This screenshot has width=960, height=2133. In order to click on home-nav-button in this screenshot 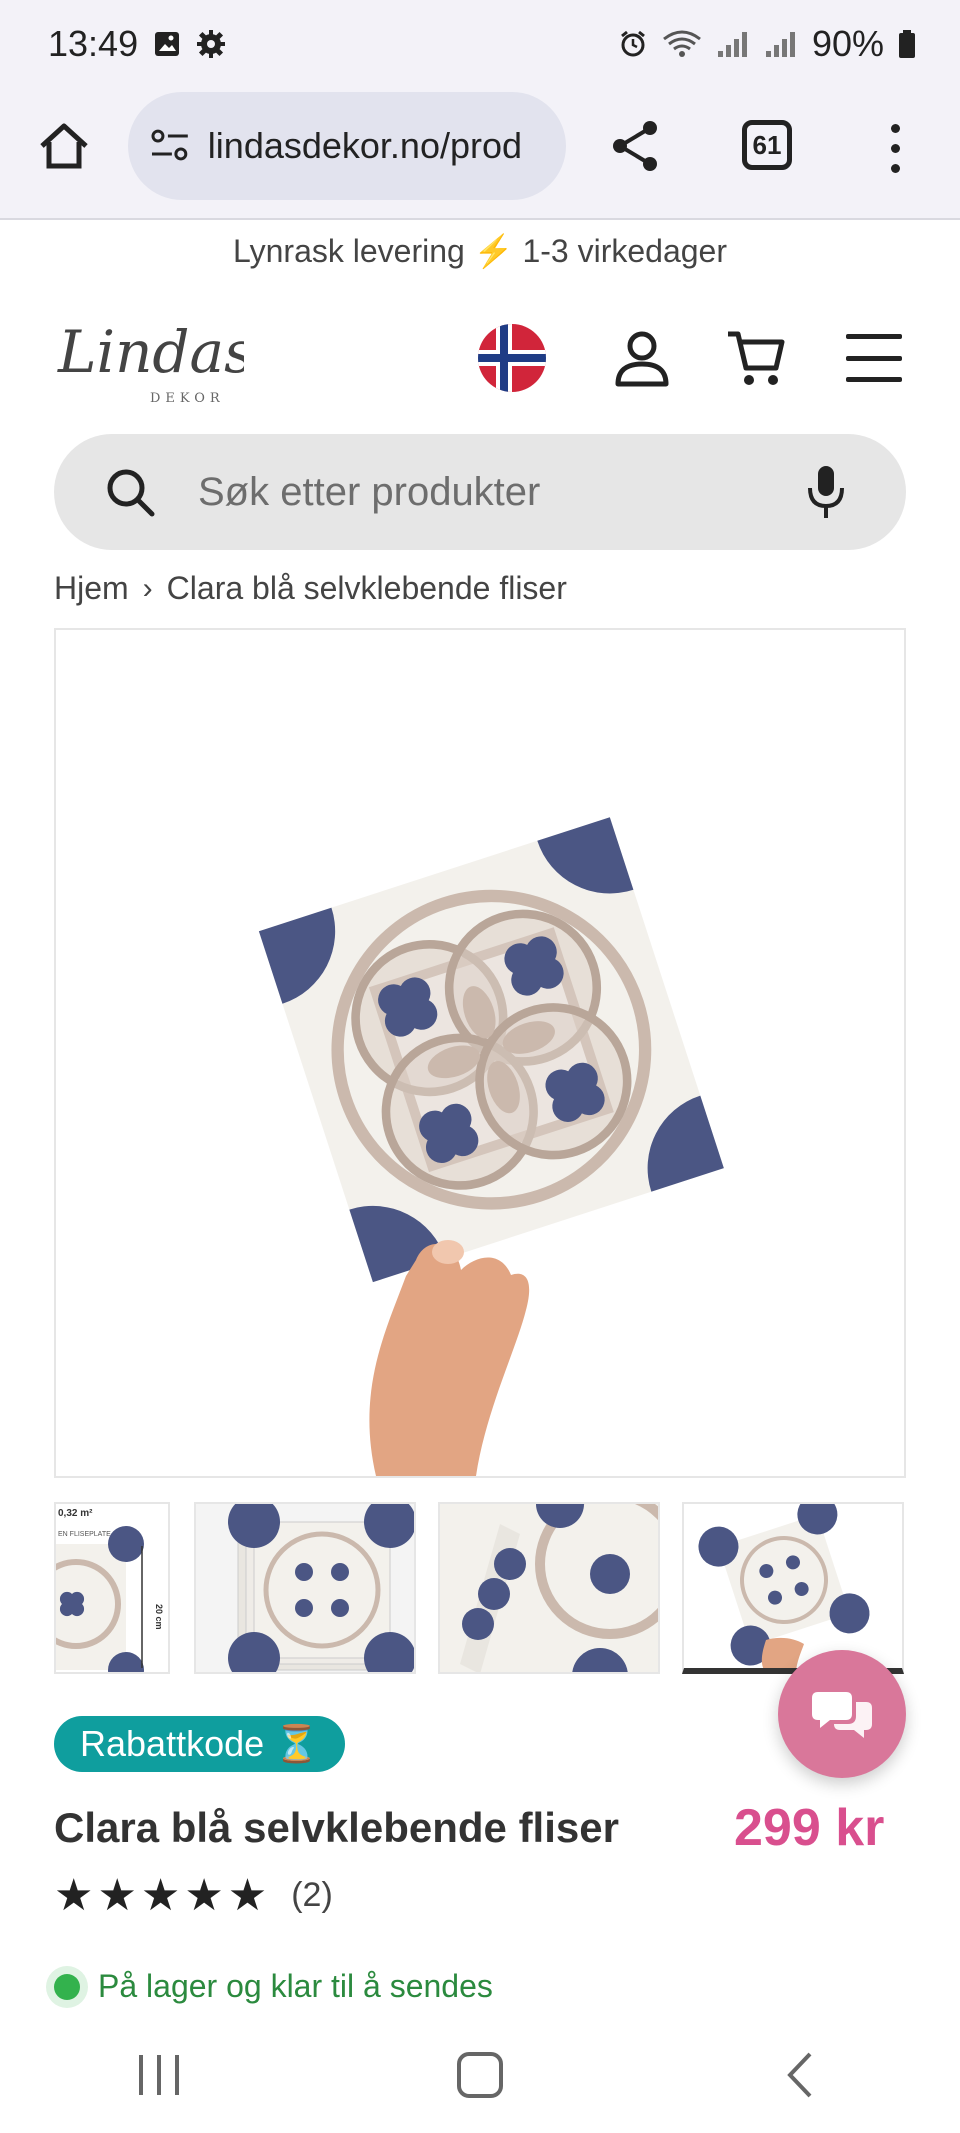, I will do `click(480, 2075)`.